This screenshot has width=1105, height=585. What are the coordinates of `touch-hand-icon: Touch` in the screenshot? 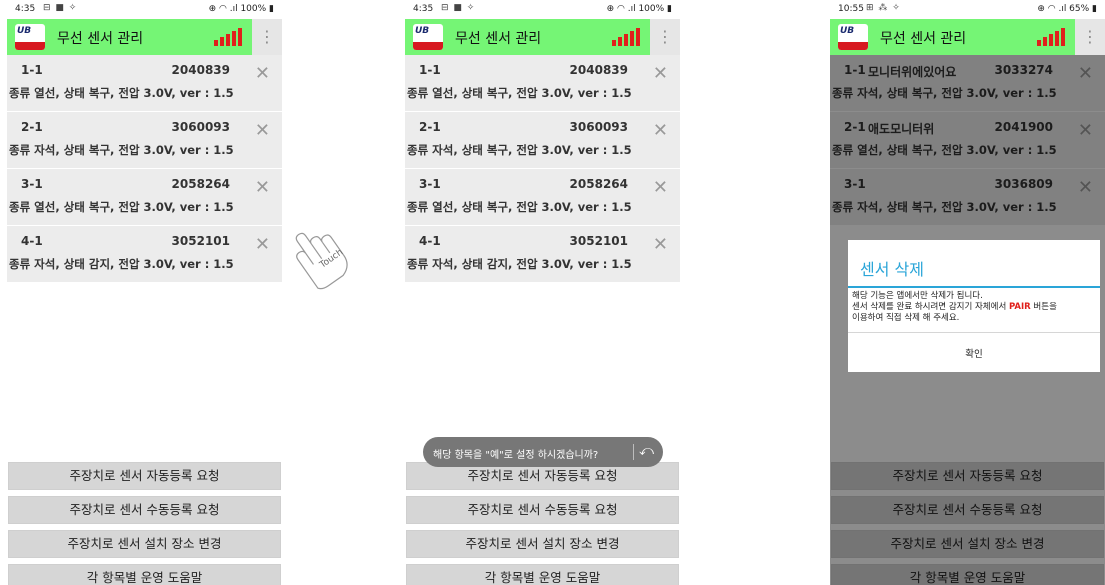 It's located at (313, 255).